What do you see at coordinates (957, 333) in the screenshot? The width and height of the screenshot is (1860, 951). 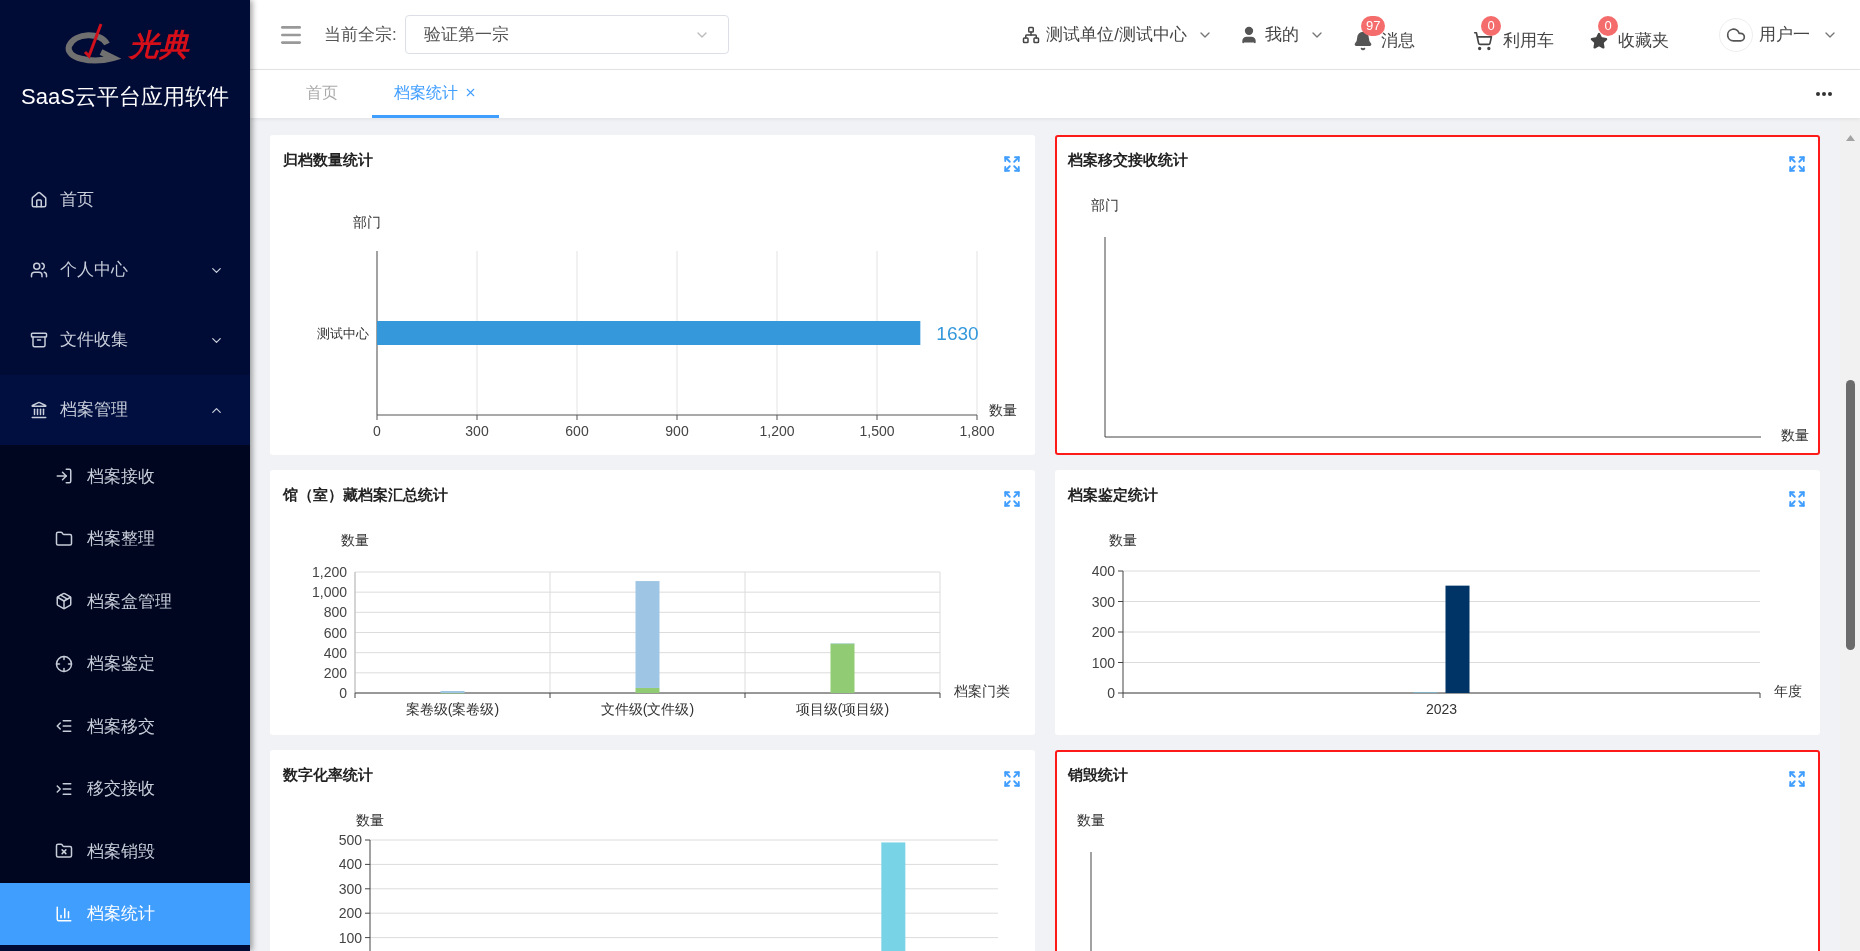 I see `value-label: 1630` at bounding box center [957, 333].